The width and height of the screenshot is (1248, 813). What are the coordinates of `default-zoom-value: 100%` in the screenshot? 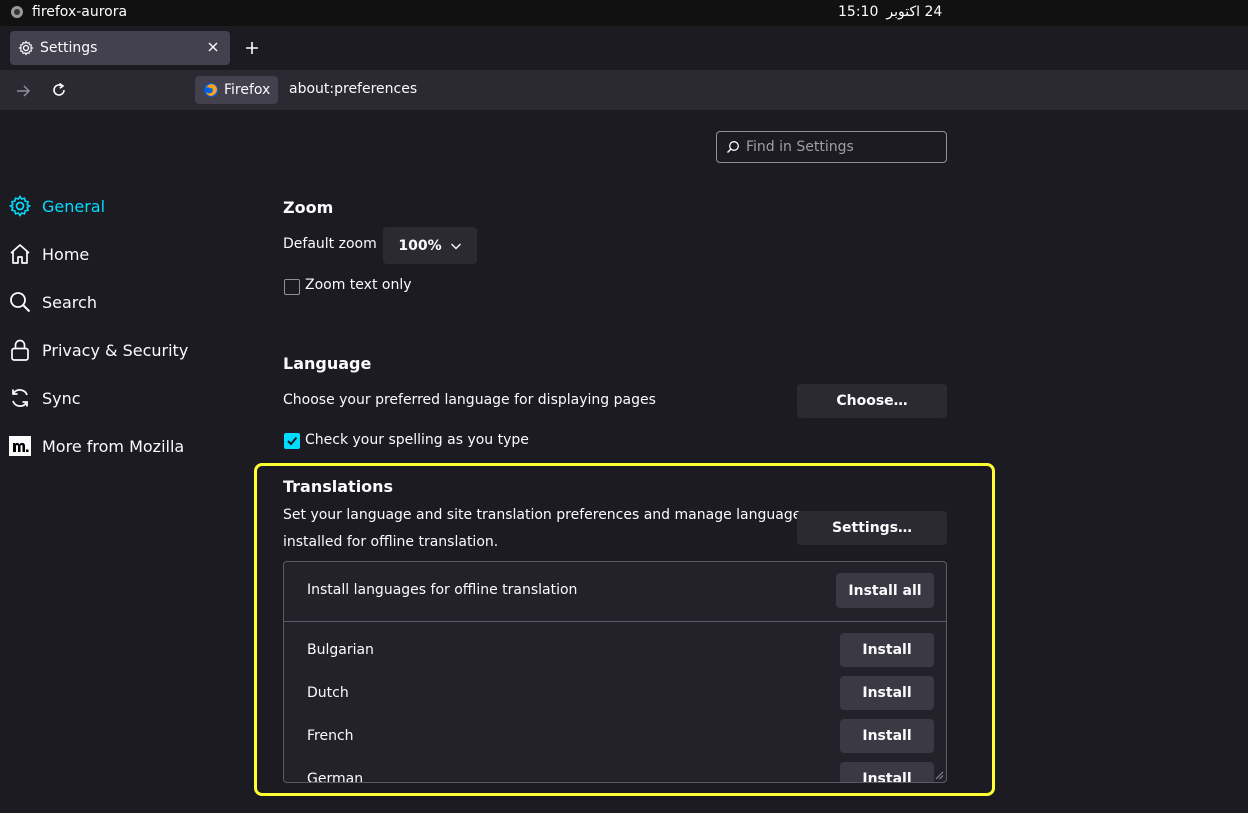 It's located at (420, 245).